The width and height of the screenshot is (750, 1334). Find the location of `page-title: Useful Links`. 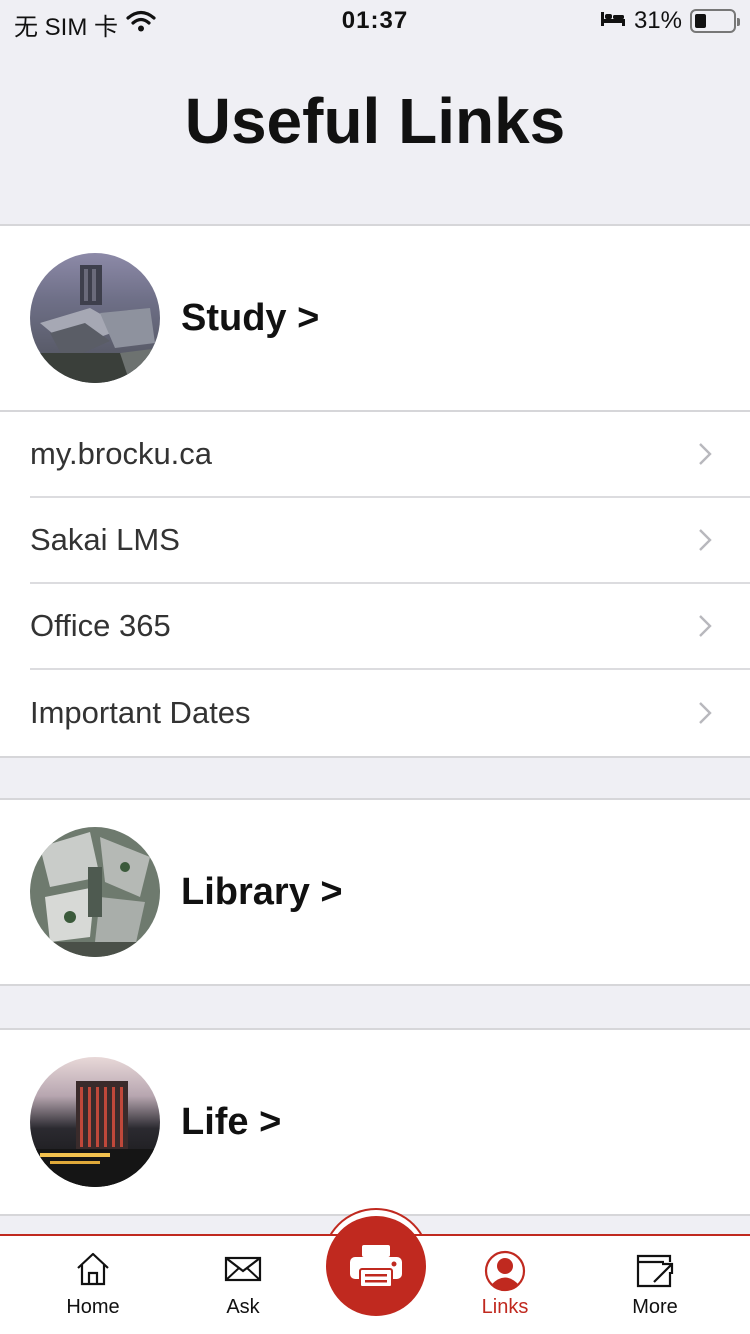

page-title: Useful Links is located at coordinates (375, 121).